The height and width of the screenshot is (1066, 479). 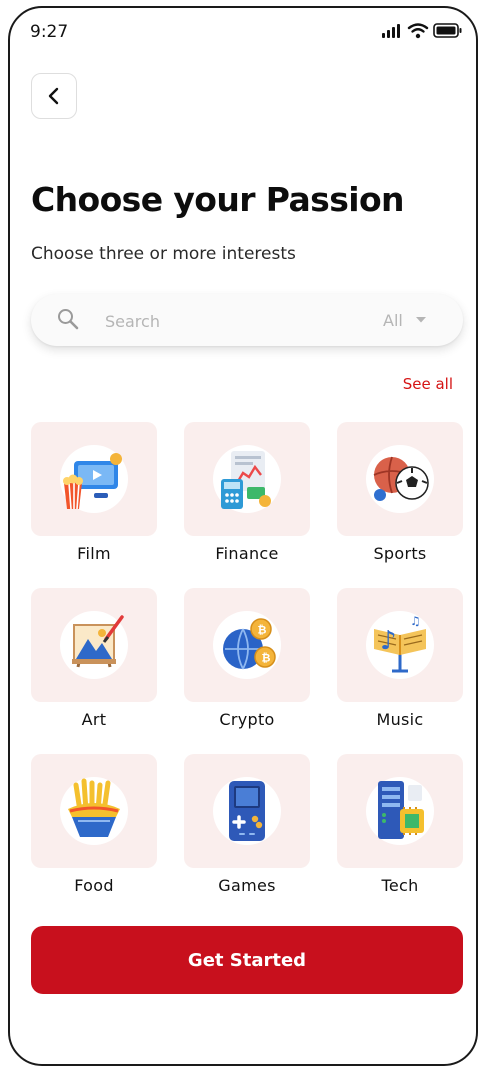 I want to click on see-all-link: See all, so click(x=428, y=384).